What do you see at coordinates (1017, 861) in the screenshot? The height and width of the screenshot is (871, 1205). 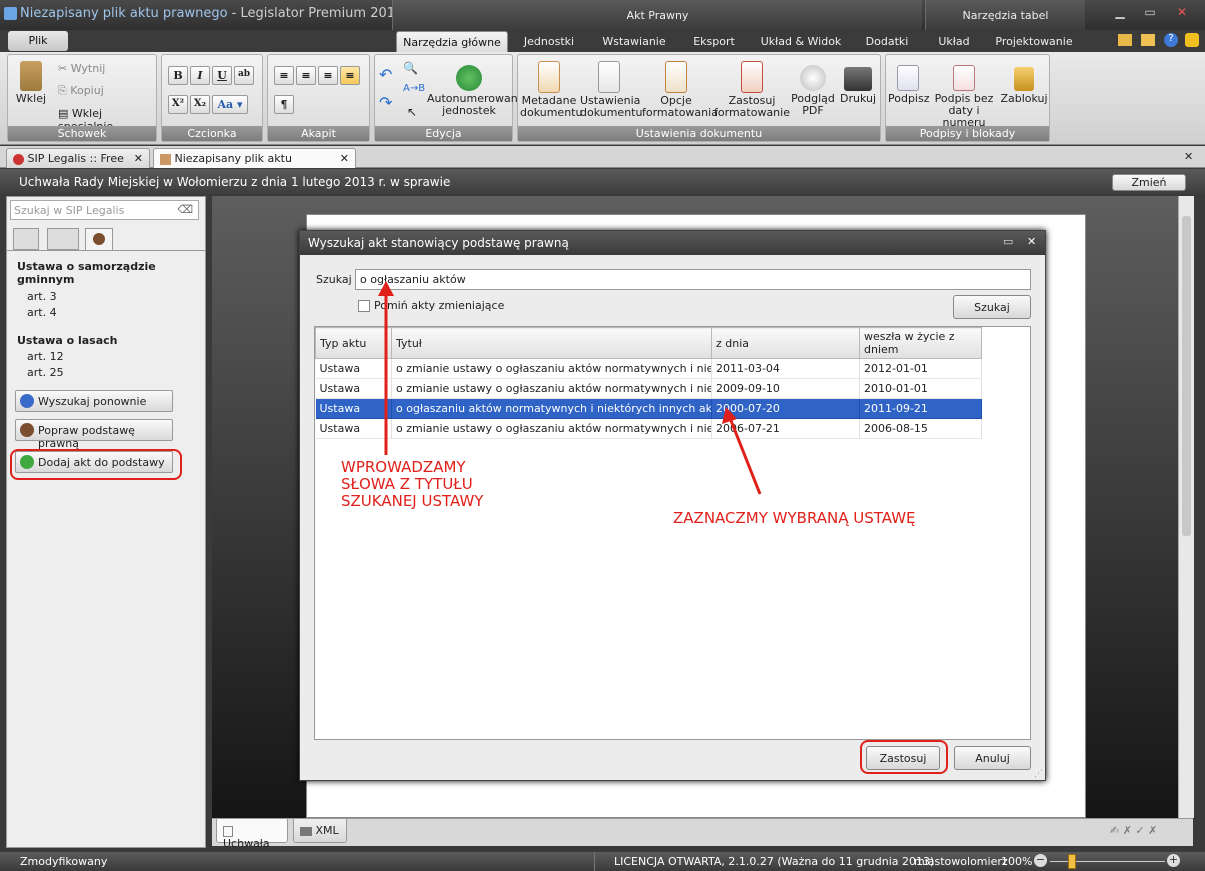 I see `zoom-level: 100%` at bounding box center [1017, 861].